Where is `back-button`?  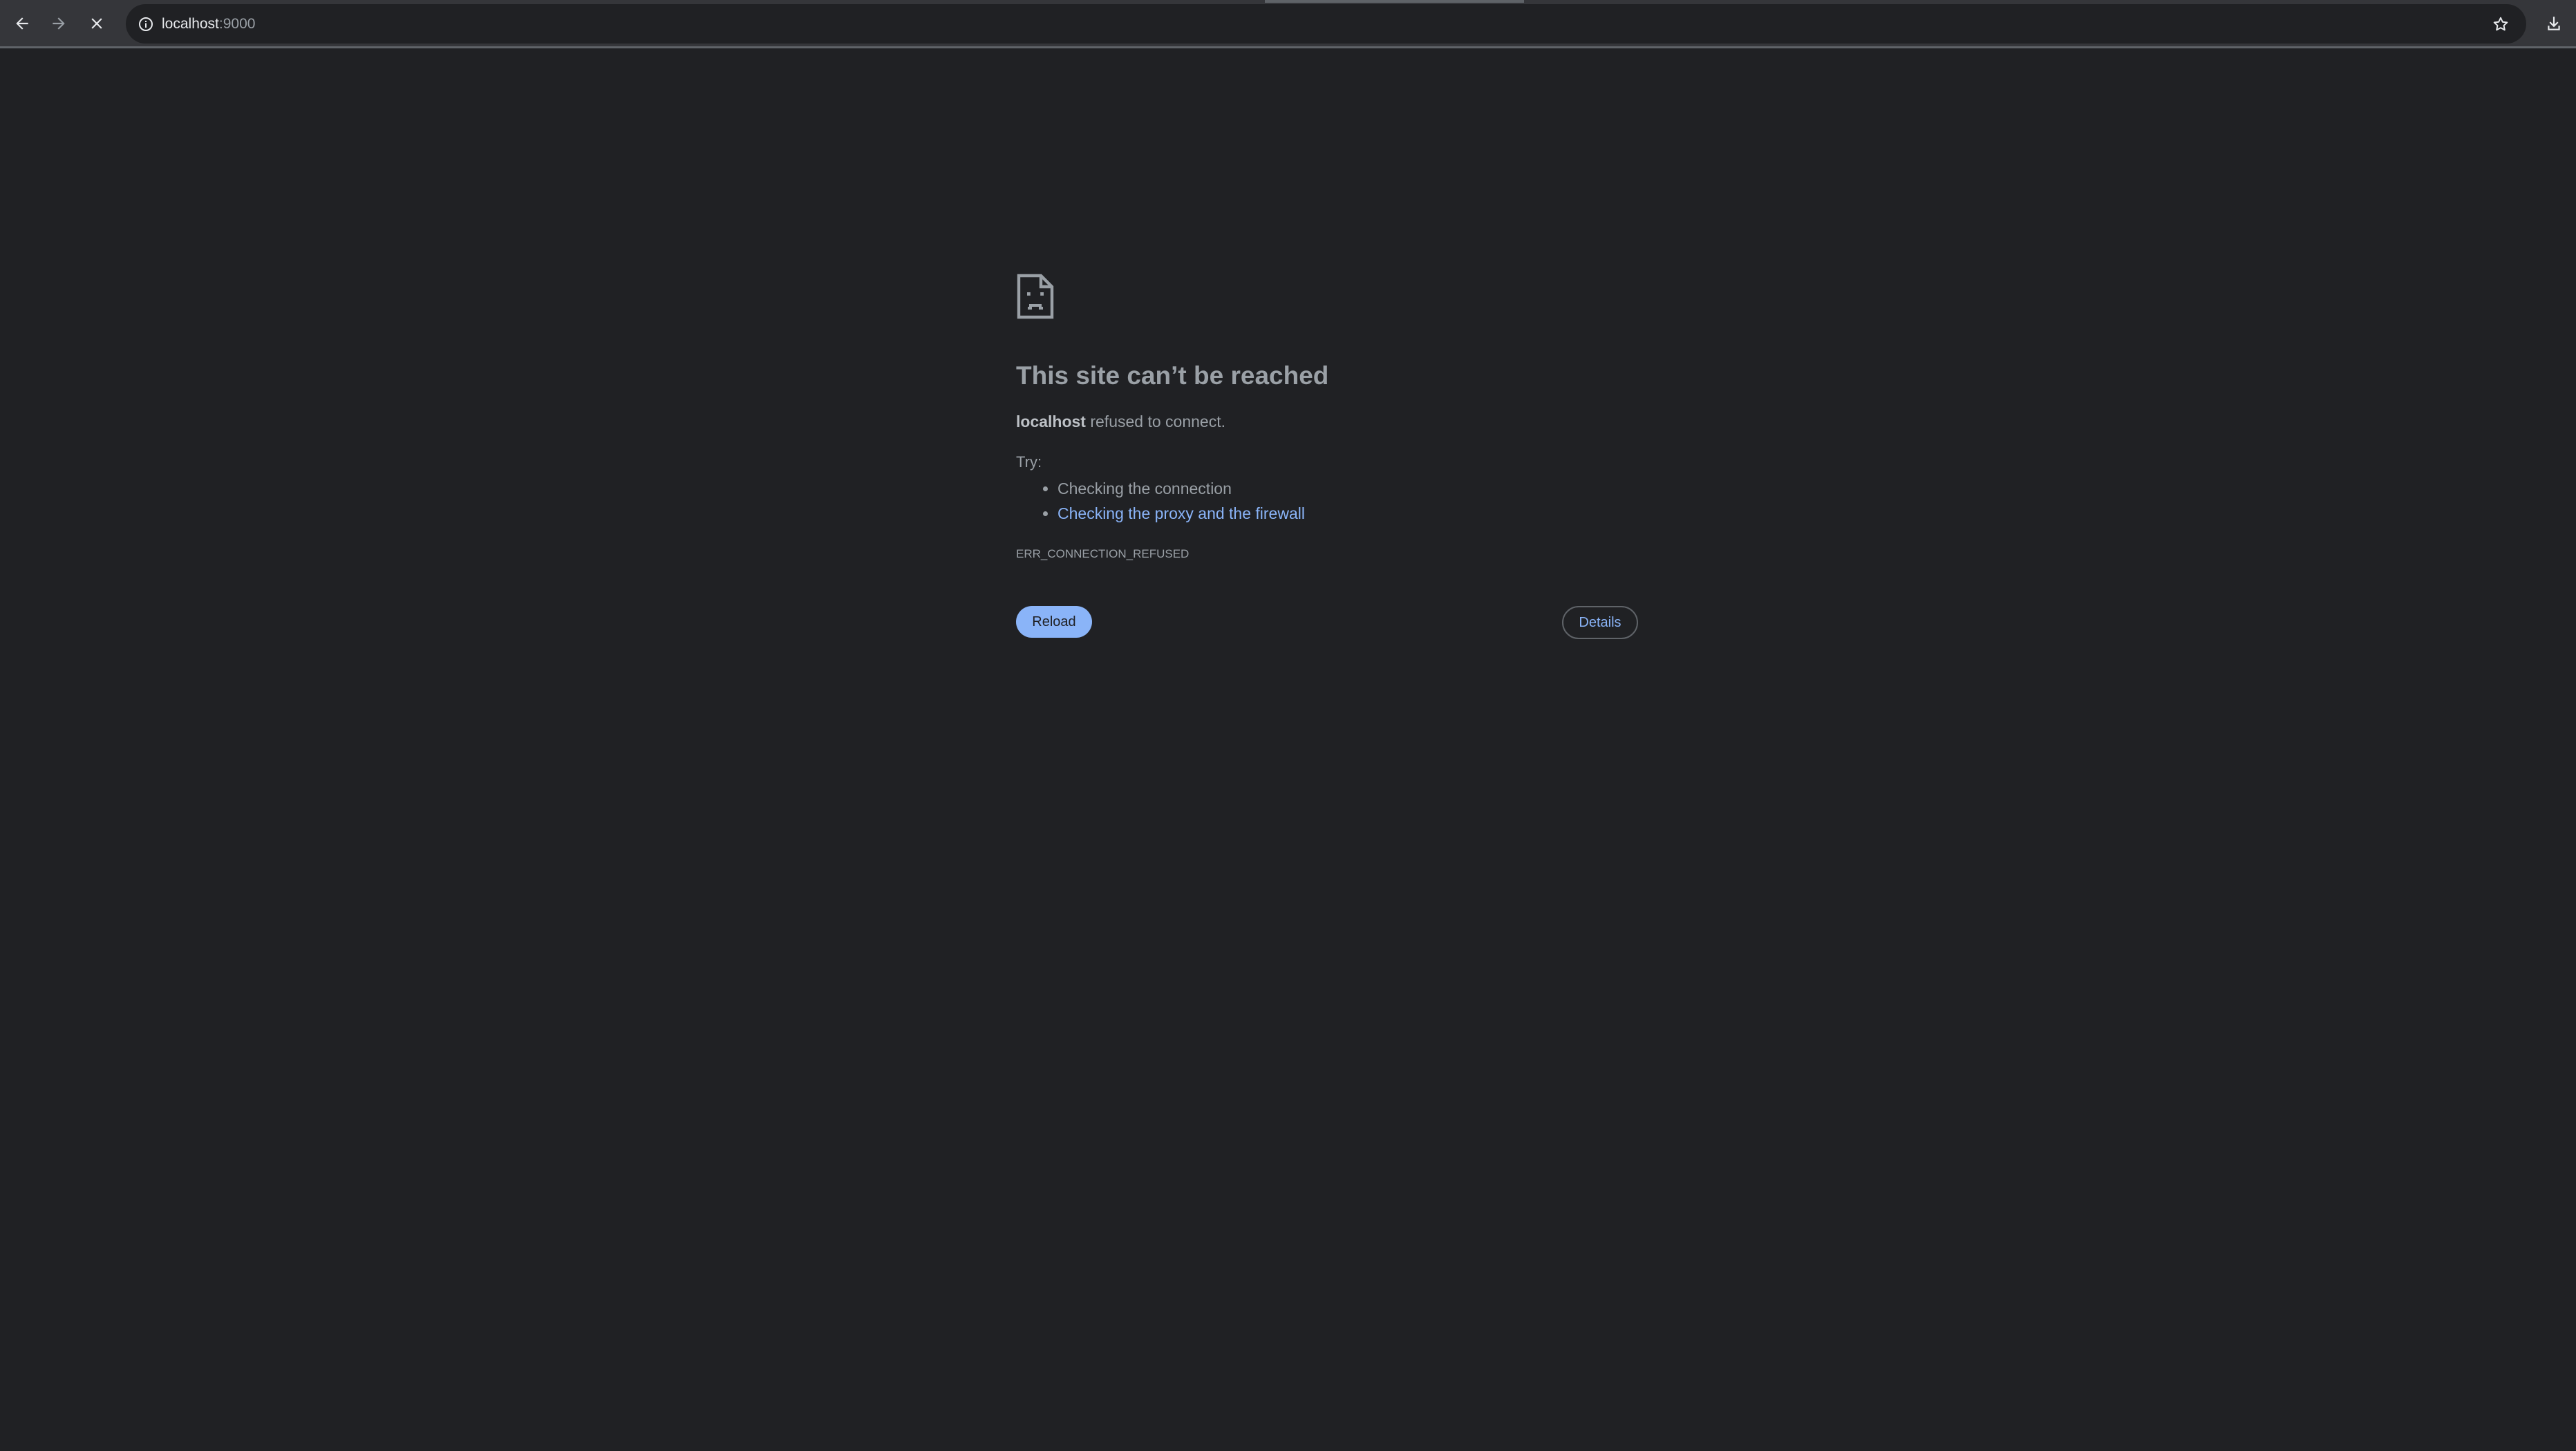 back-button is located at coordinates (22, 24).